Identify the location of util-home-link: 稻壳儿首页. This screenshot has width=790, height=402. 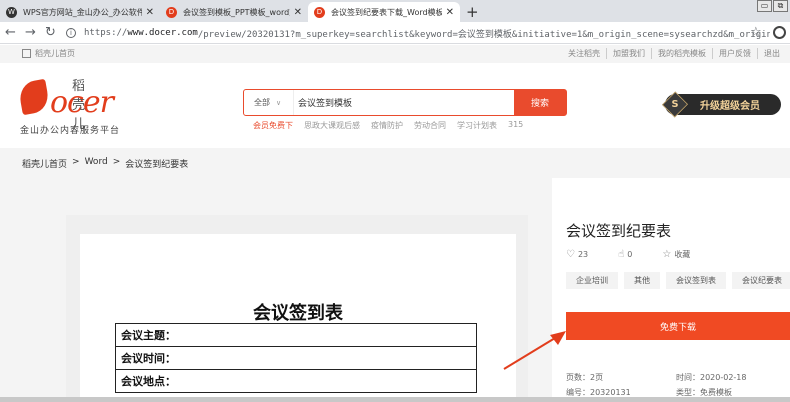
(48, 53).